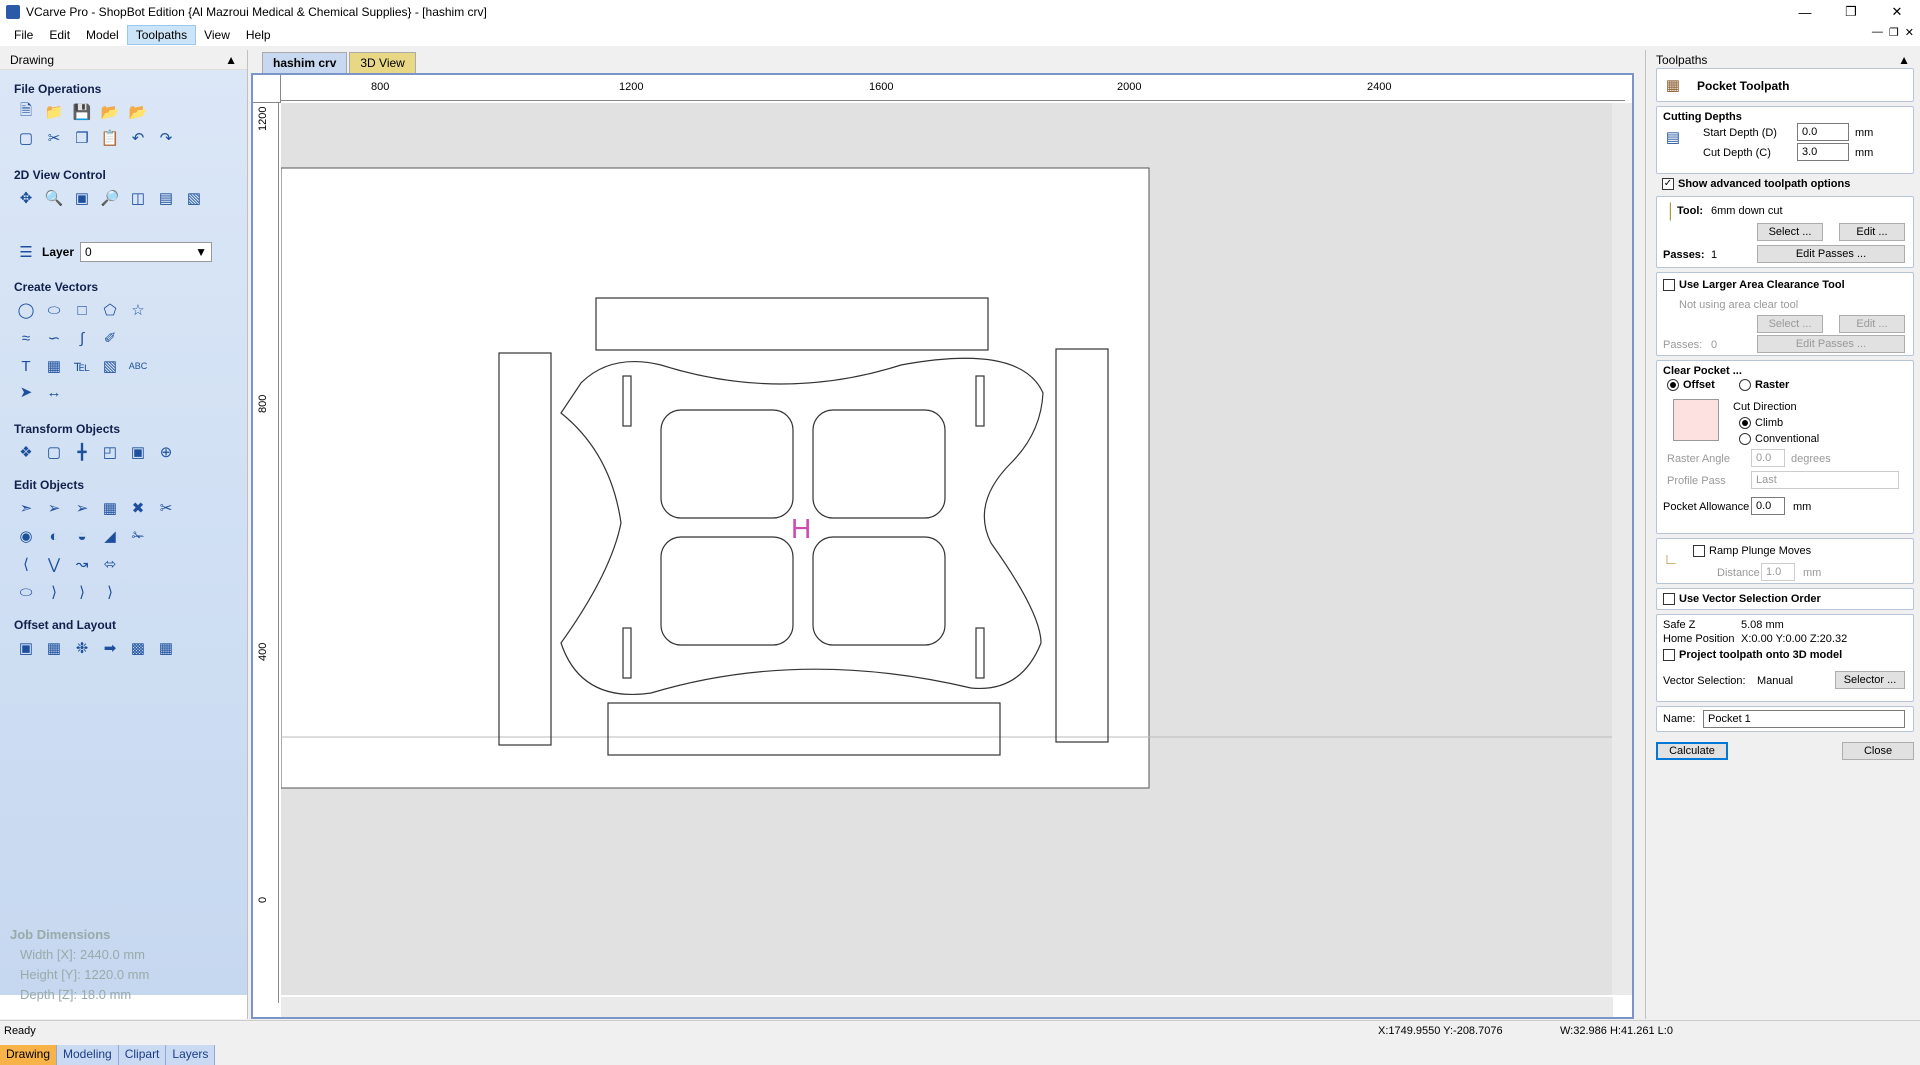 The image size is (1920, 1065). Describe the element at coordinates (138, 112) in the screenshot. I see `import-bitmap-icon: 📂` at that location.